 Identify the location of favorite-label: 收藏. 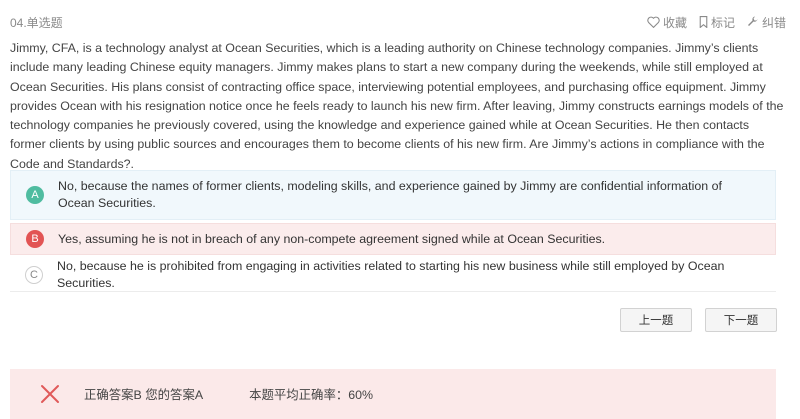
(674, 22).